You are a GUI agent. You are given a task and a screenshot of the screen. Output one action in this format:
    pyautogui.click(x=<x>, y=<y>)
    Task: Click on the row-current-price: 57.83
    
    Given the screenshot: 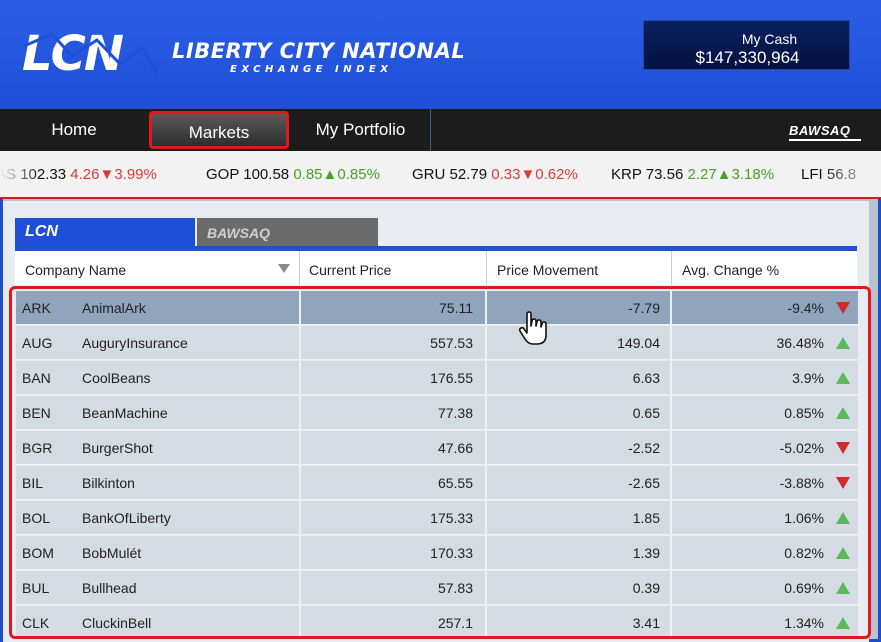 What is the action you would take?
    pyautogui.click(x=455, y=588)
    